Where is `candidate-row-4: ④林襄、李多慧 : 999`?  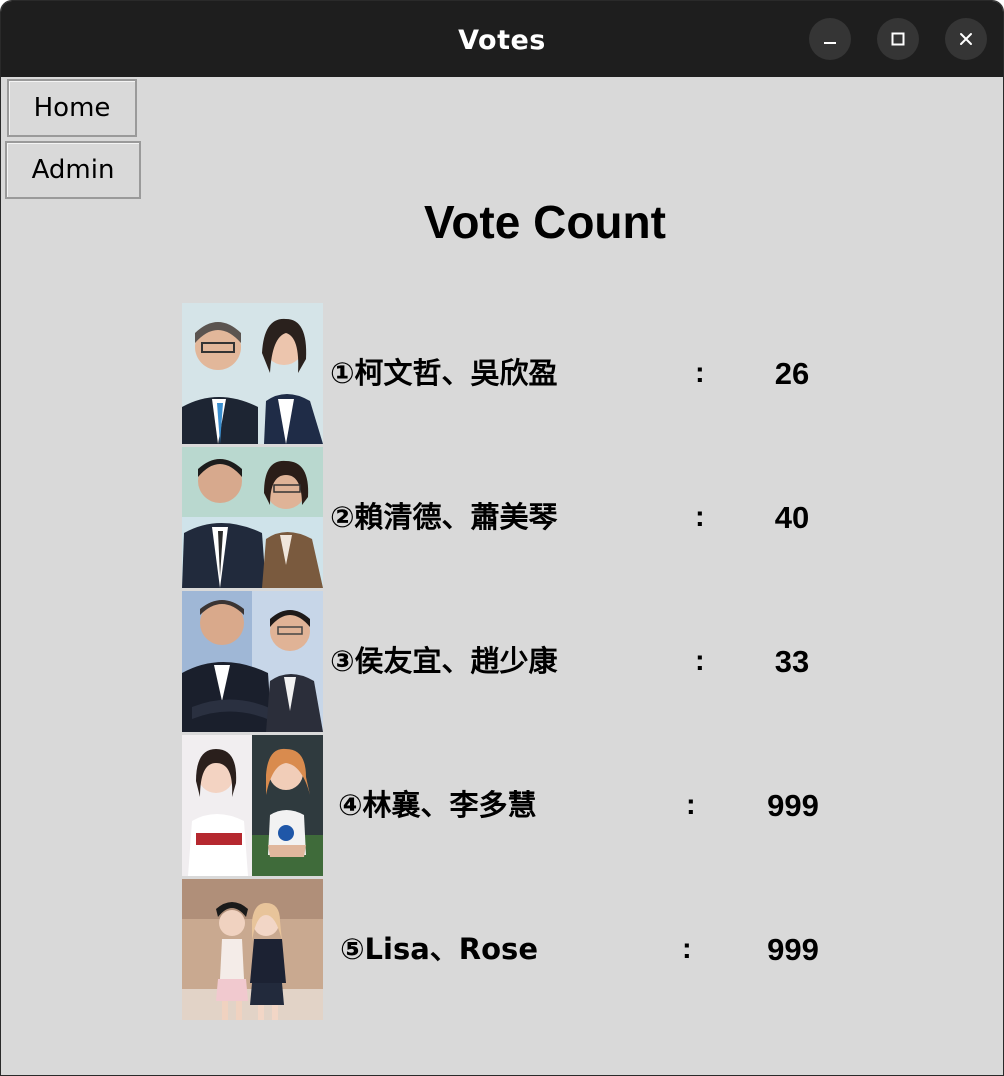
candidate-row-4: ④林襄、李多慧 : 999 is located at coordinates (512, 805).